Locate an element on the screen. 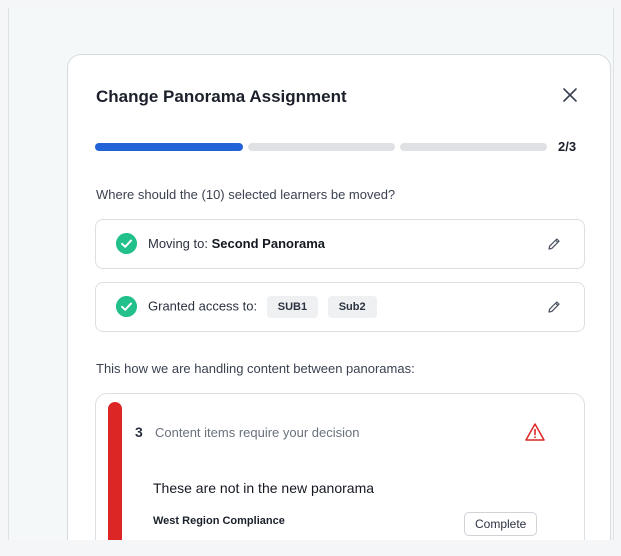 The height and width of the screenshot is (556, 621). granted-access-text: Granted access to: SUB1 Sub2 is located at coordinates (262, 307).